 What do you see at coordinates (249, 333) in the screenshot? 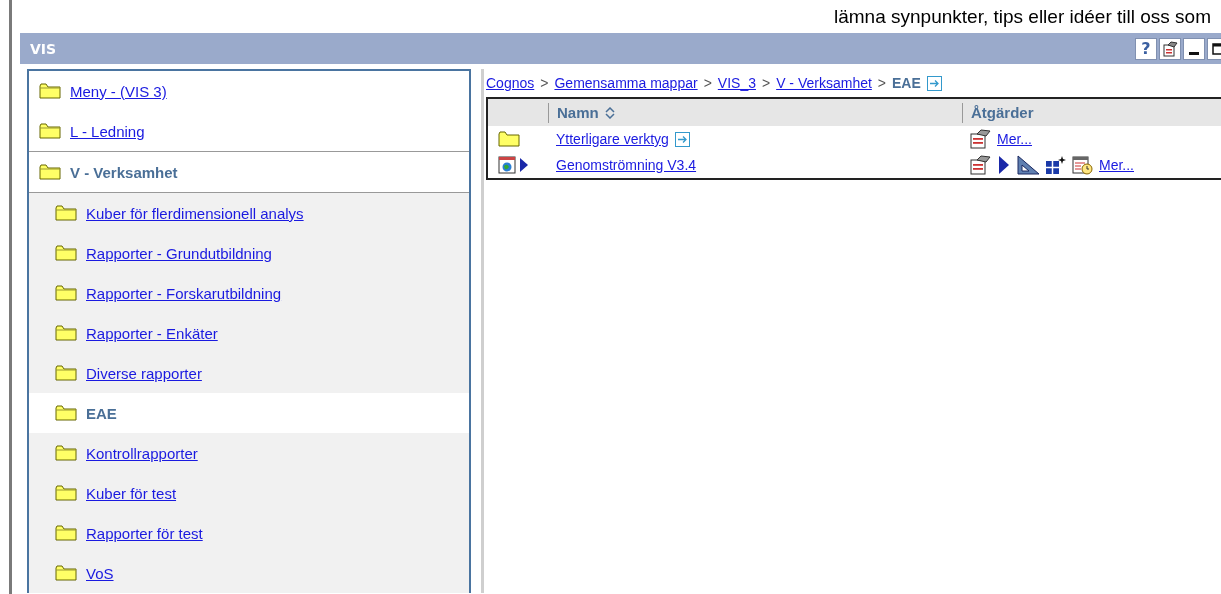
I see `nav-item: Rapporter - Enkäter` at bounding box center [249, 333].